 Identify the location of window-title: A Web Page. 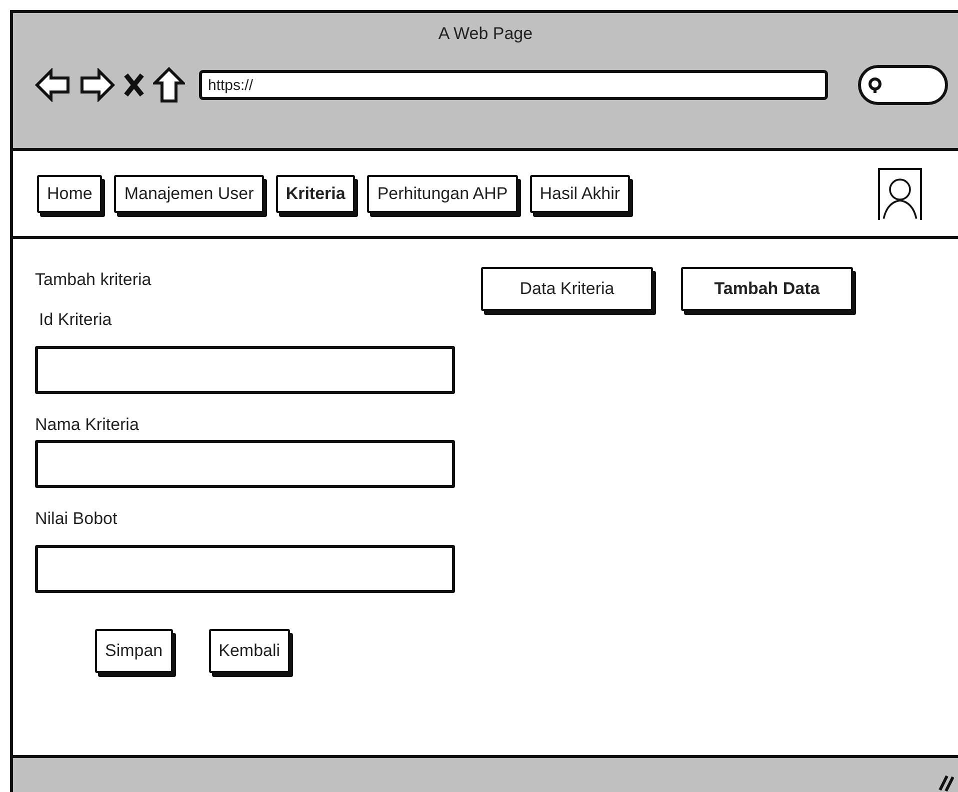
(485, 34).